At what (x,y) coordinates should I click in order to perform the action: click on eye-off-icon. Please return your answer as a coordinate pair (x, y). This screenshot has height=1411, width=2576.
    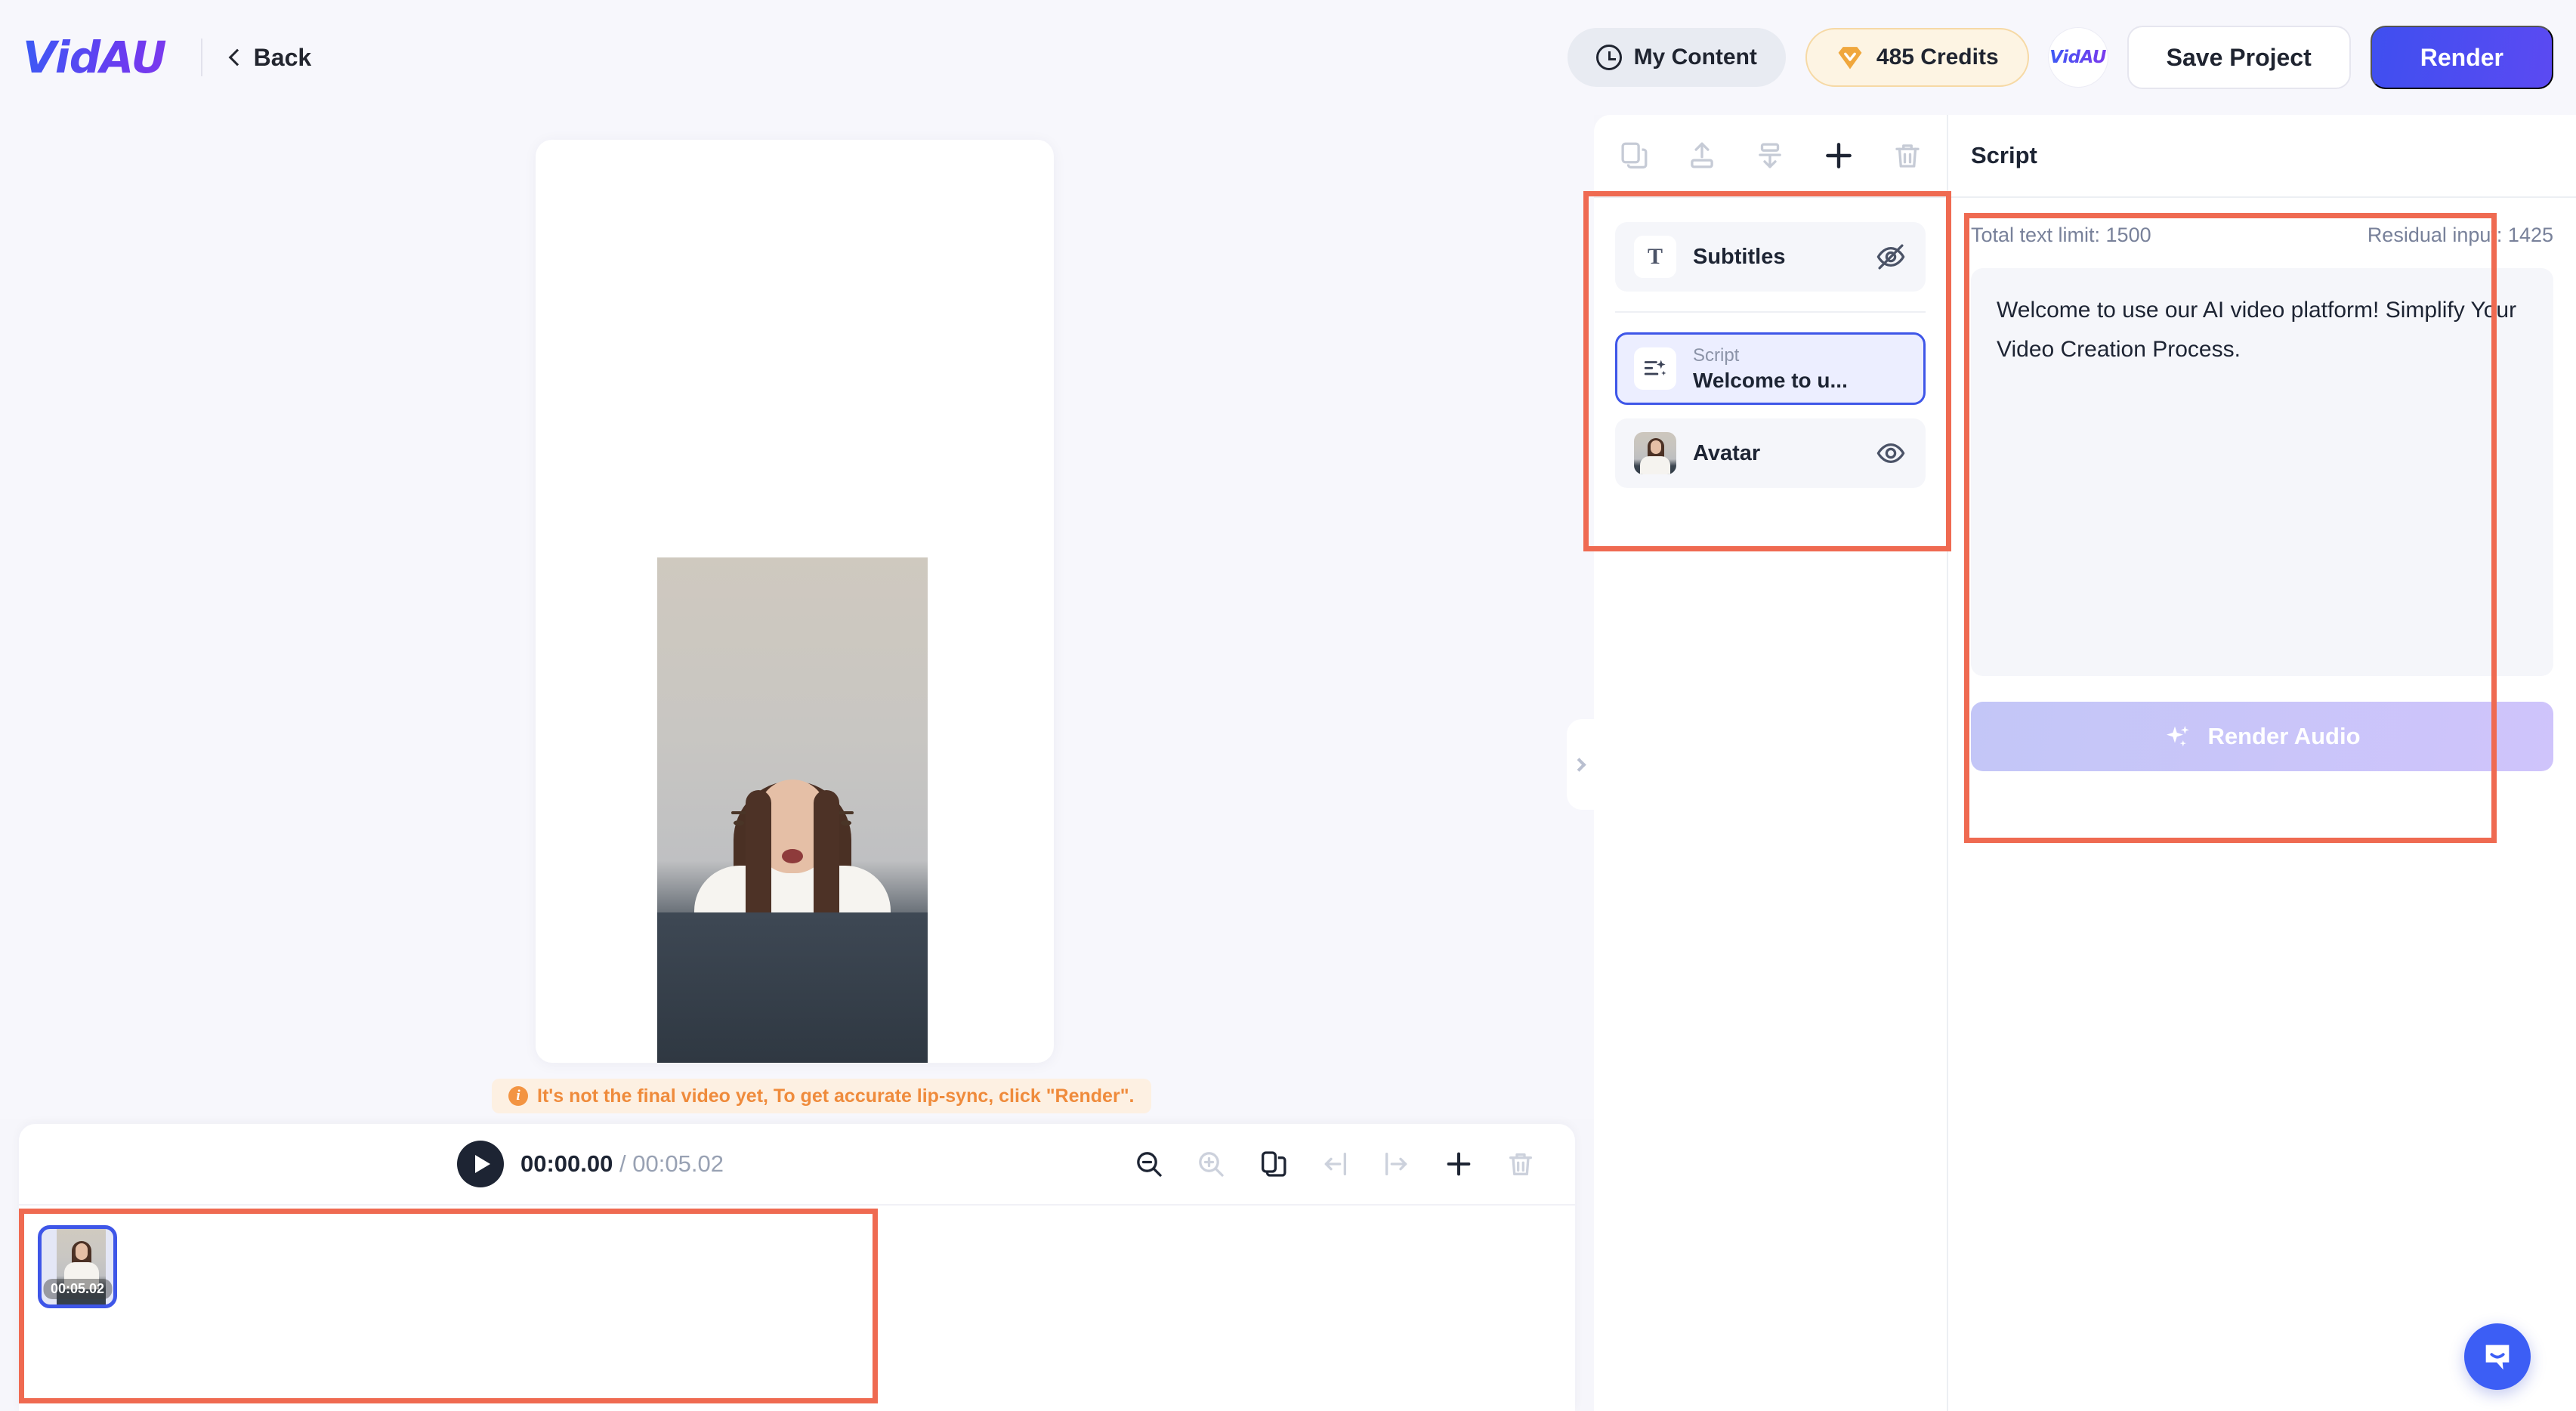
    Looking at the image, I should click on (1891, 257).